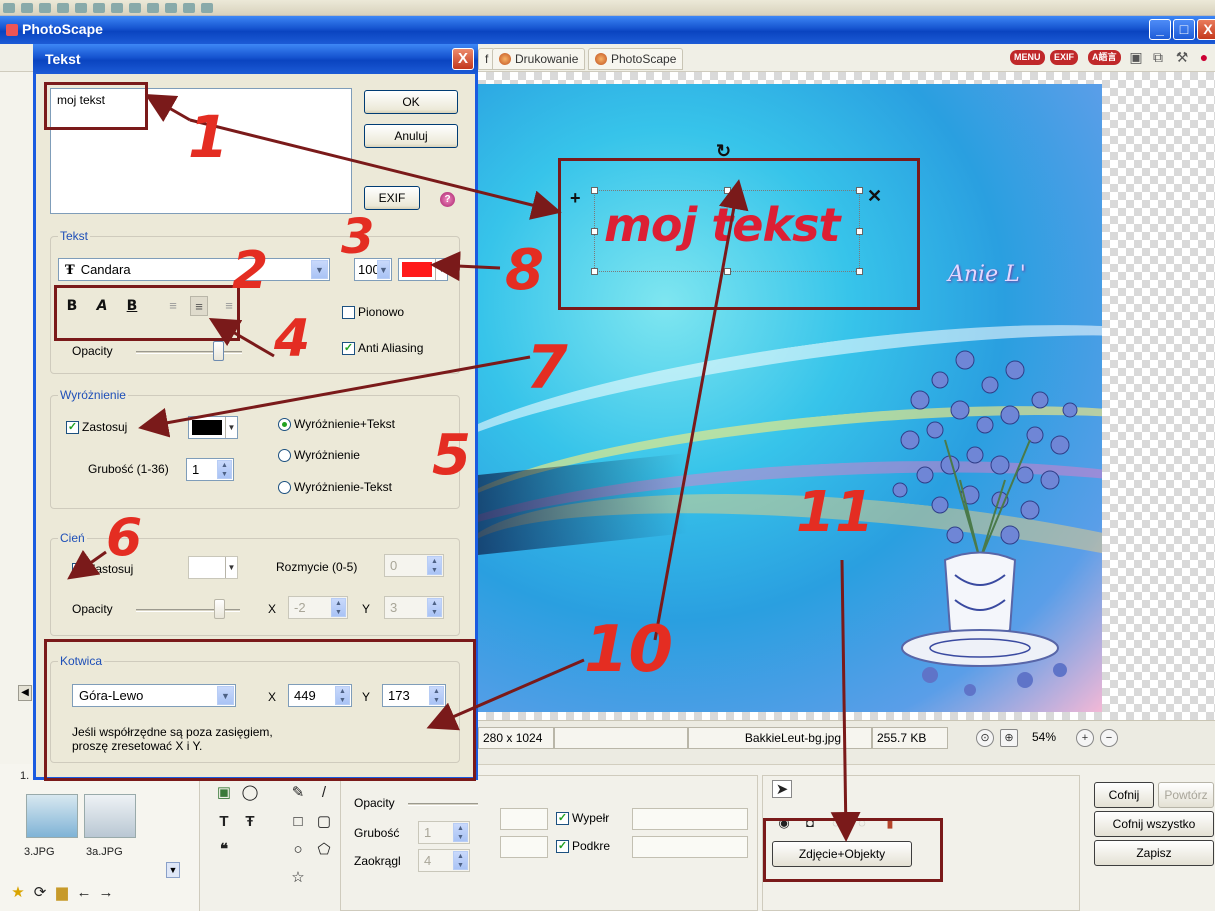 The height and width of the screenshot is (911, 1215). What do you see at coordinates (208, 137) in the screenshot?
I see `annotation-number-1: 1` at bounding box center [208, 137].